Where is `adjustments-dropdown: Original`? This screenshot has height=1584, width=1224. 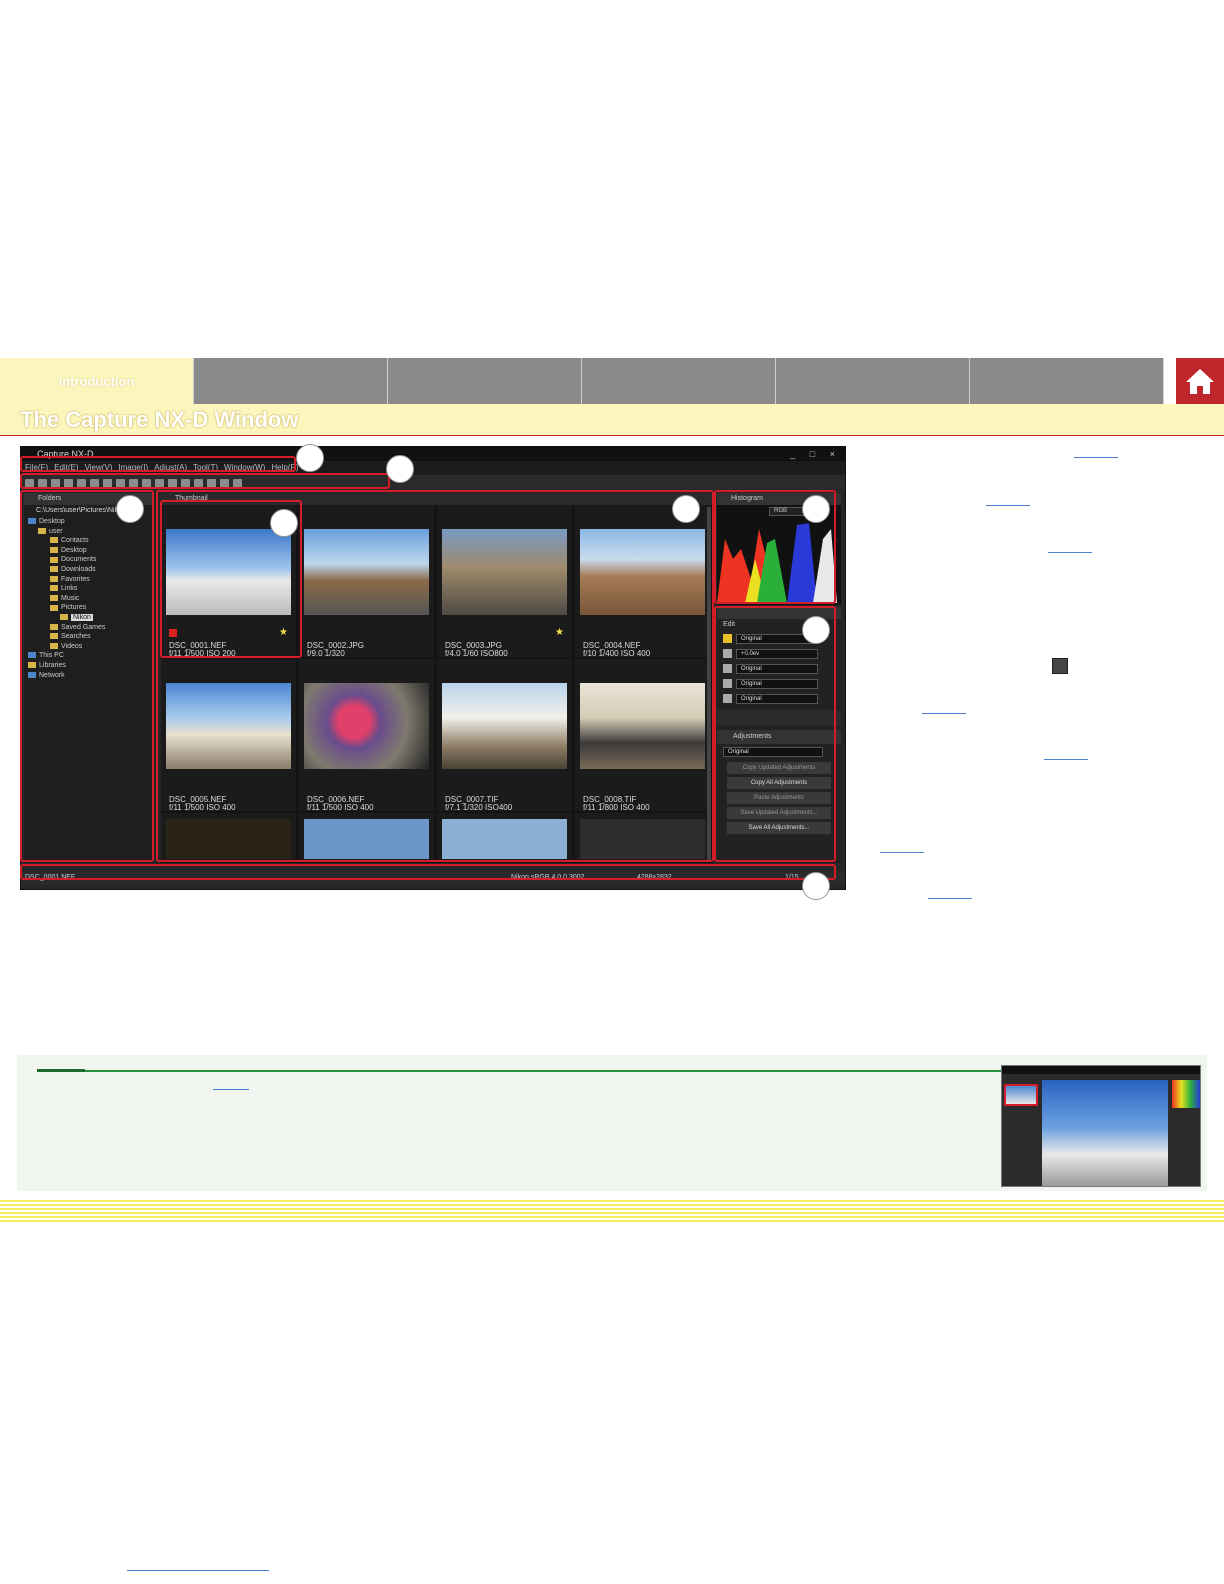 adjustments-dropdown: Original is located at coordinates (773, 751).